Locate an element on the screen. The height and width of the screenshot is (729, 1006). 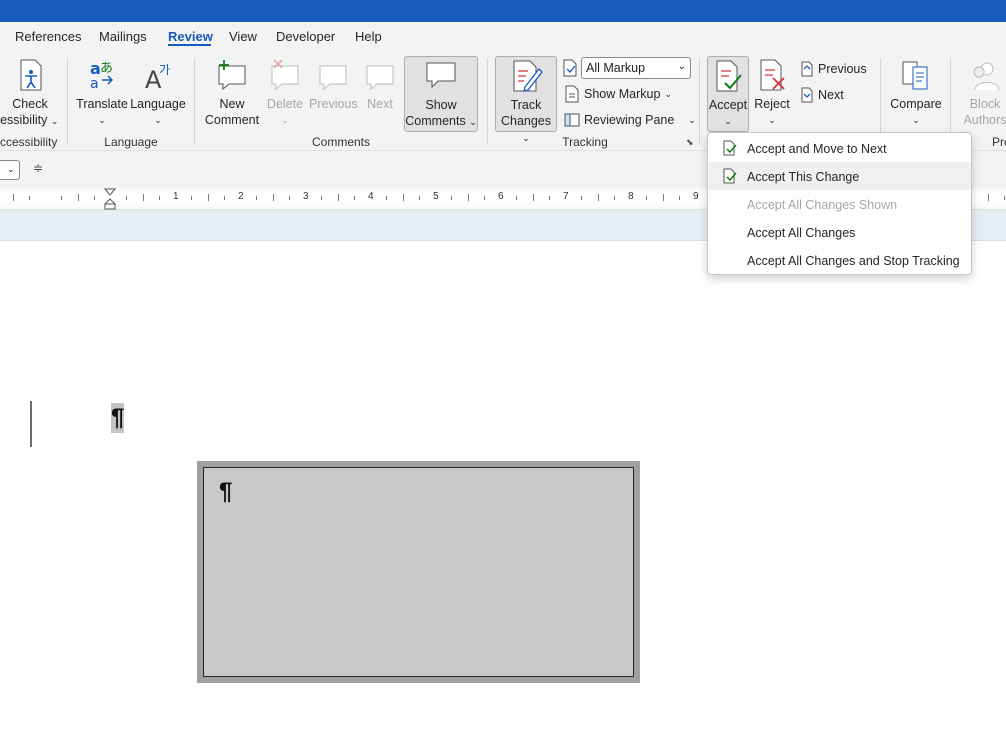
text-box-inner: ¶ is located at coordinates (418, 572).